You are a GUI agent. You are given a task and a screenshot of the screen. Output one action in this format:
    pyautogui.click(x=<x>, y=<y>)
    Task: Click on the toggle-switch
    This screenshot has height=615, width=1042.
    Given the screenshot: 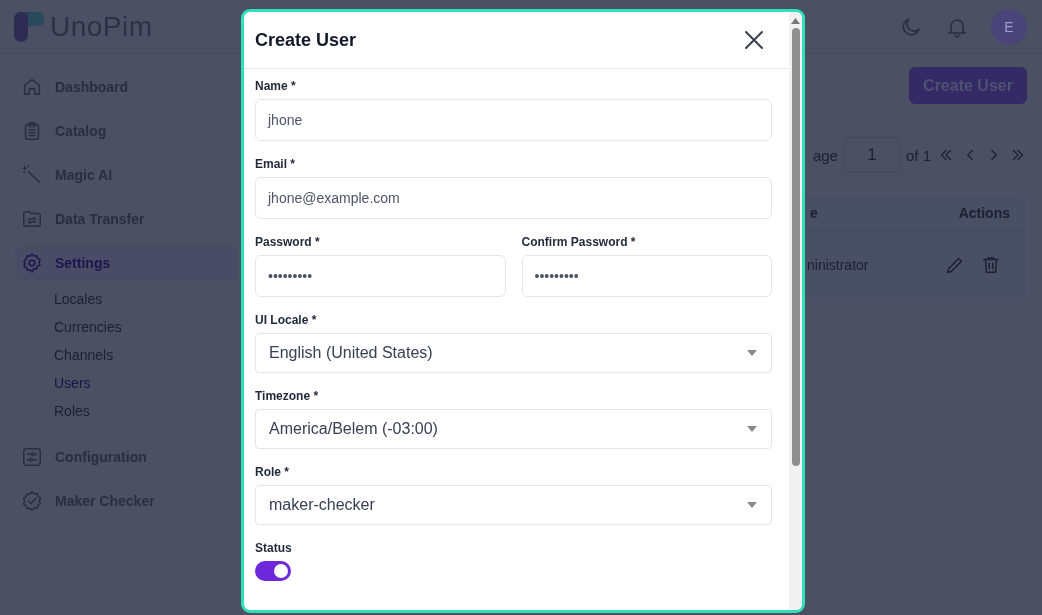 What is the action you would take?
    pyautogui.click(x=273, y=571)
    